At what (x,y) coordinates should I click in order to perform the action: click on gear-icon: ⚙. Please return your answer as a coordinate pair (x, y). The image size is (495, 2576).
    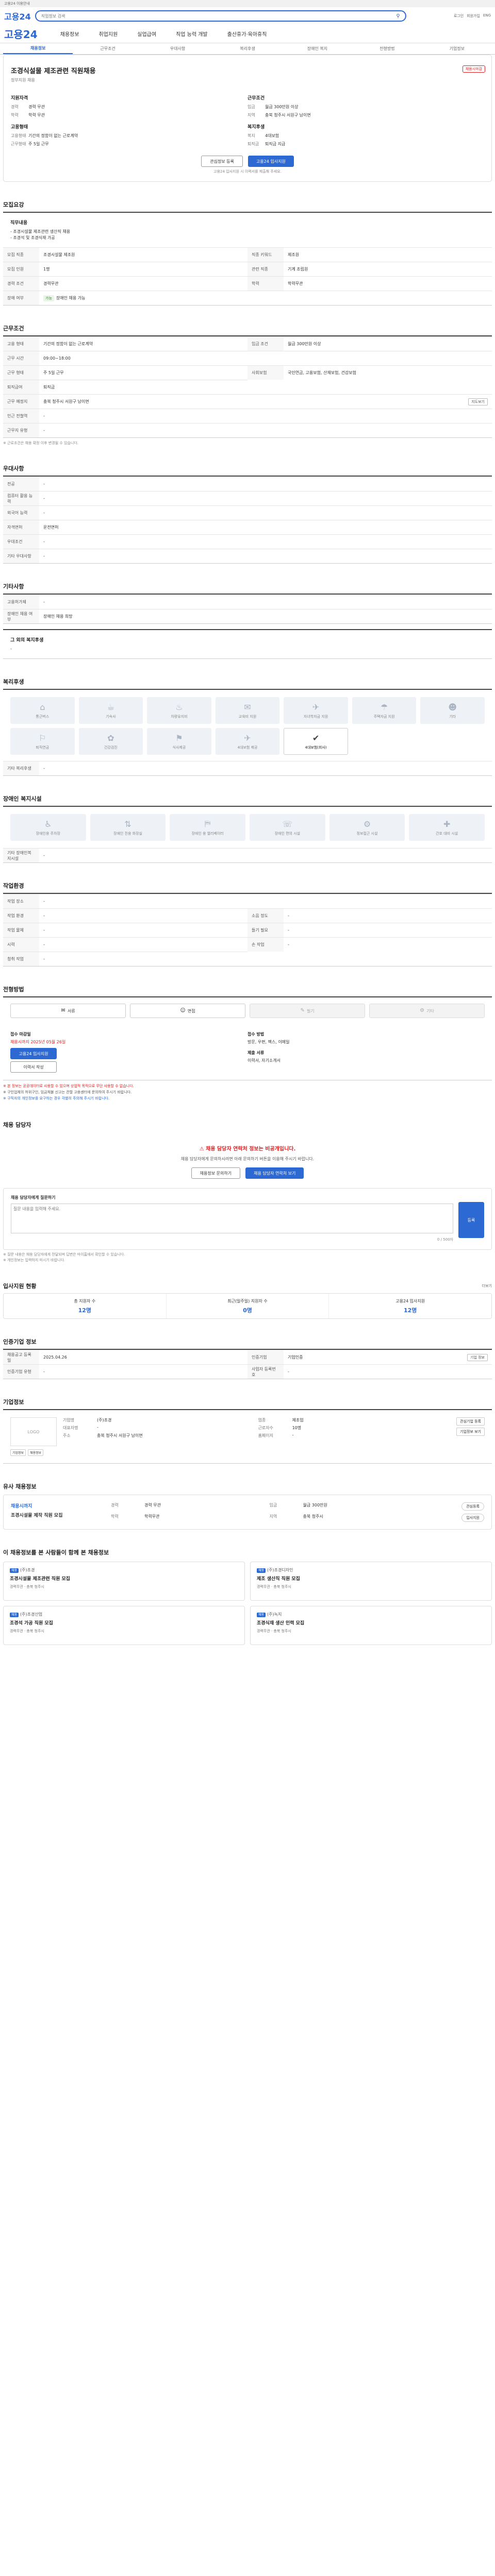
    Looking at the image, I should click on (422, 1010).